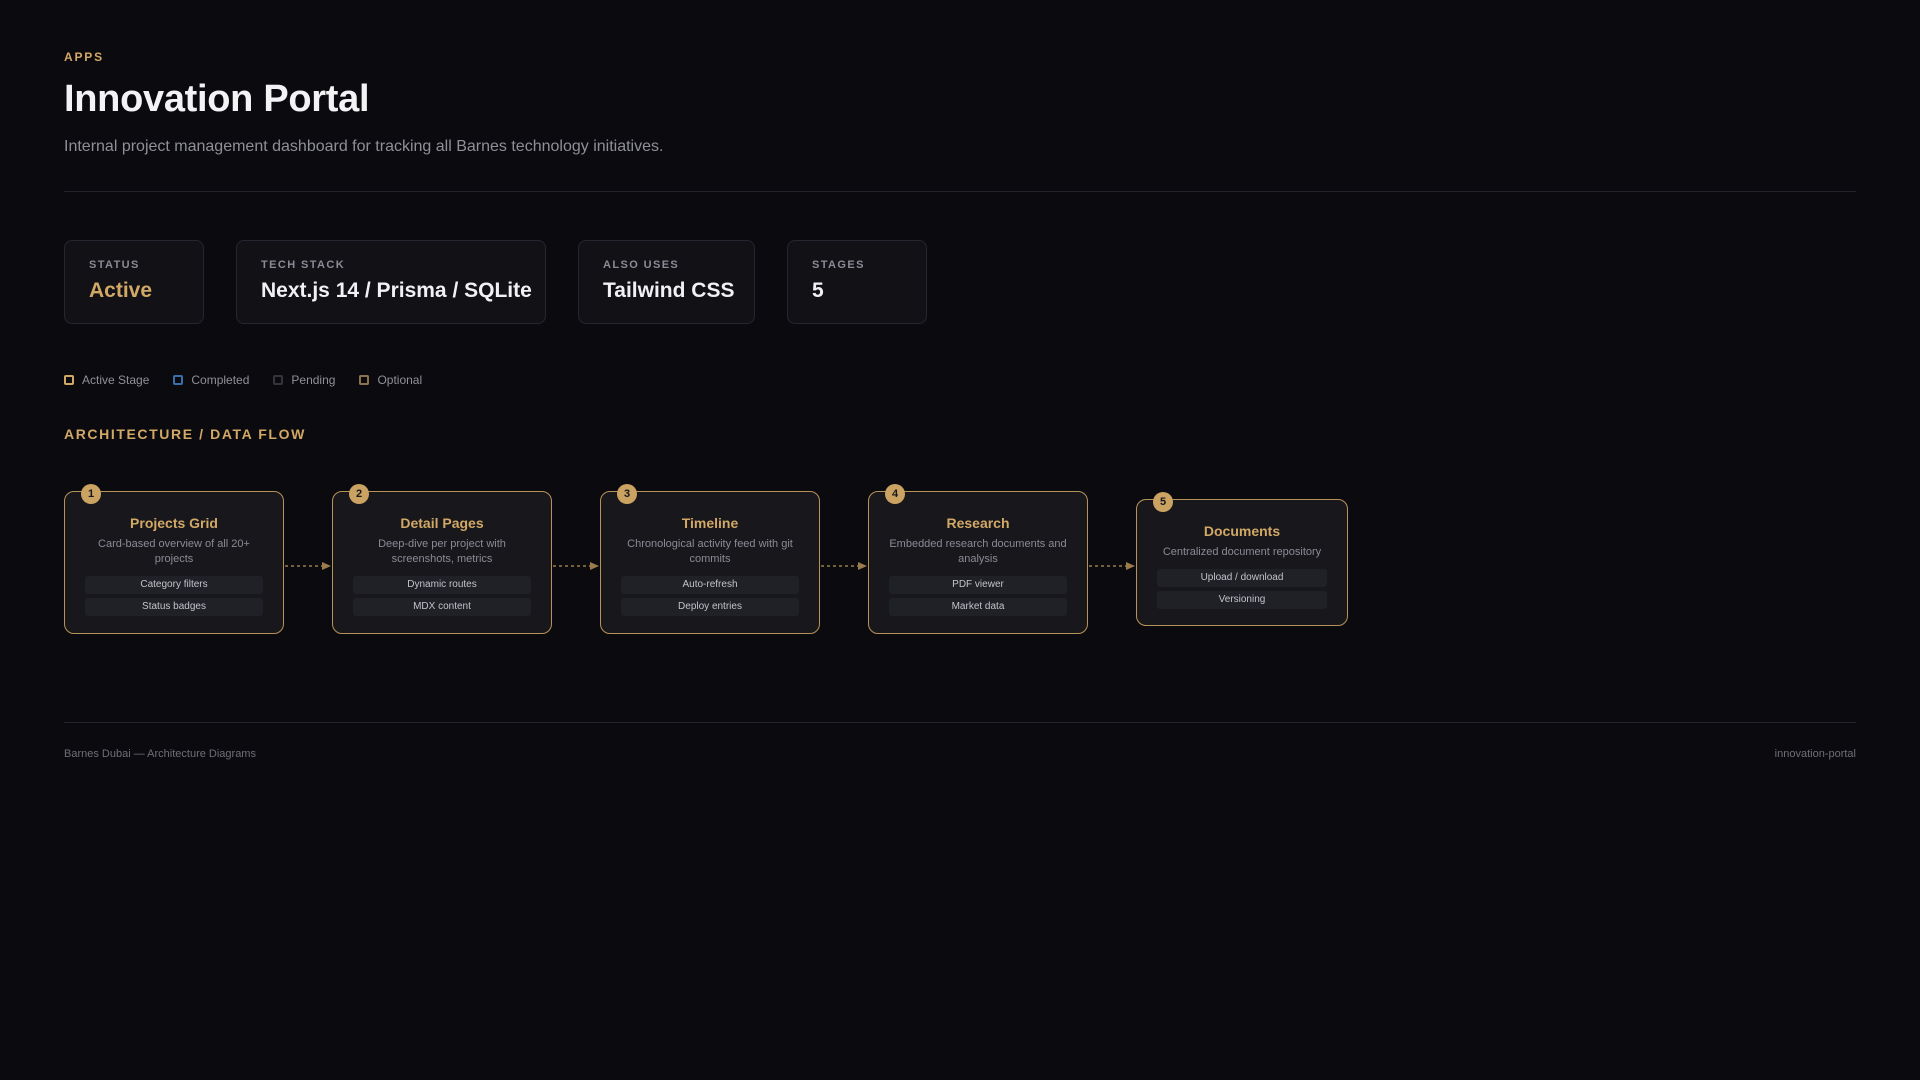 This screenshot has width=1920, height=1080. Describe the element at coordinates (396, 290) in the screenshot. I see `tech-stack-value: Next.js 14 / Prisma / SQLite` at that location.